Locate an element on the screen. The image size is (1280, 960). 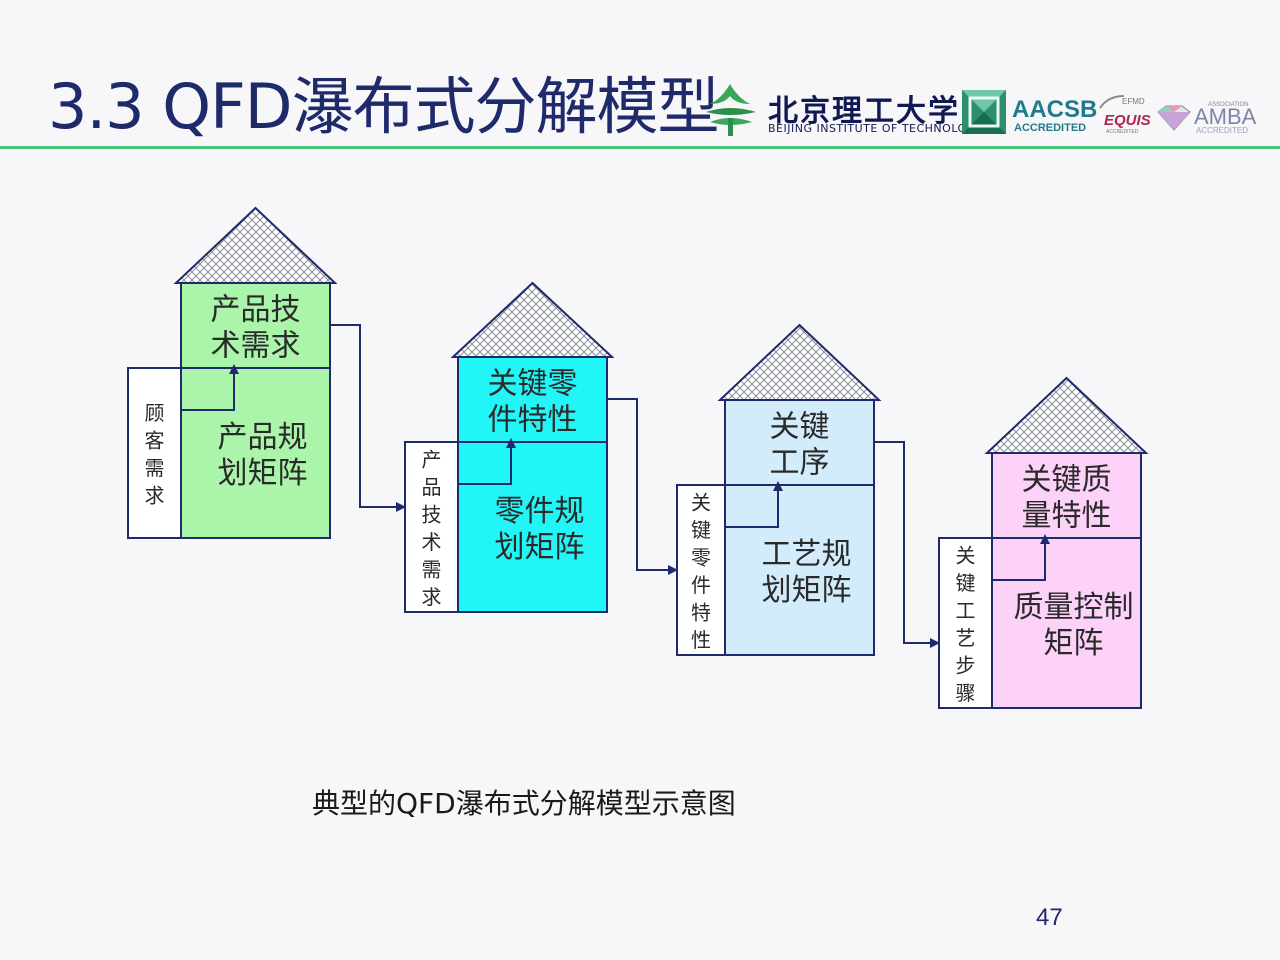
house-2-left-label-char: 产 is located at coordinates (432, 459).